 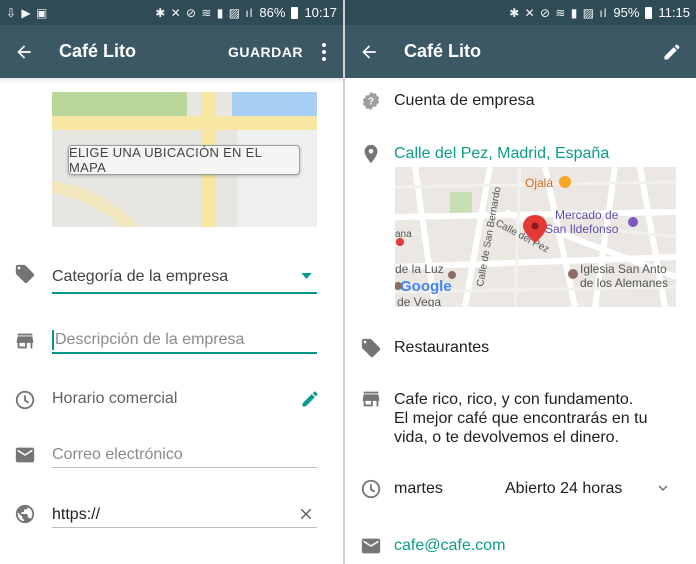 What do you see at coordinates (464, 100) in the screenshot?
I see `account-type-label: Cuenta de empresa` at bounding box center [464, 100].